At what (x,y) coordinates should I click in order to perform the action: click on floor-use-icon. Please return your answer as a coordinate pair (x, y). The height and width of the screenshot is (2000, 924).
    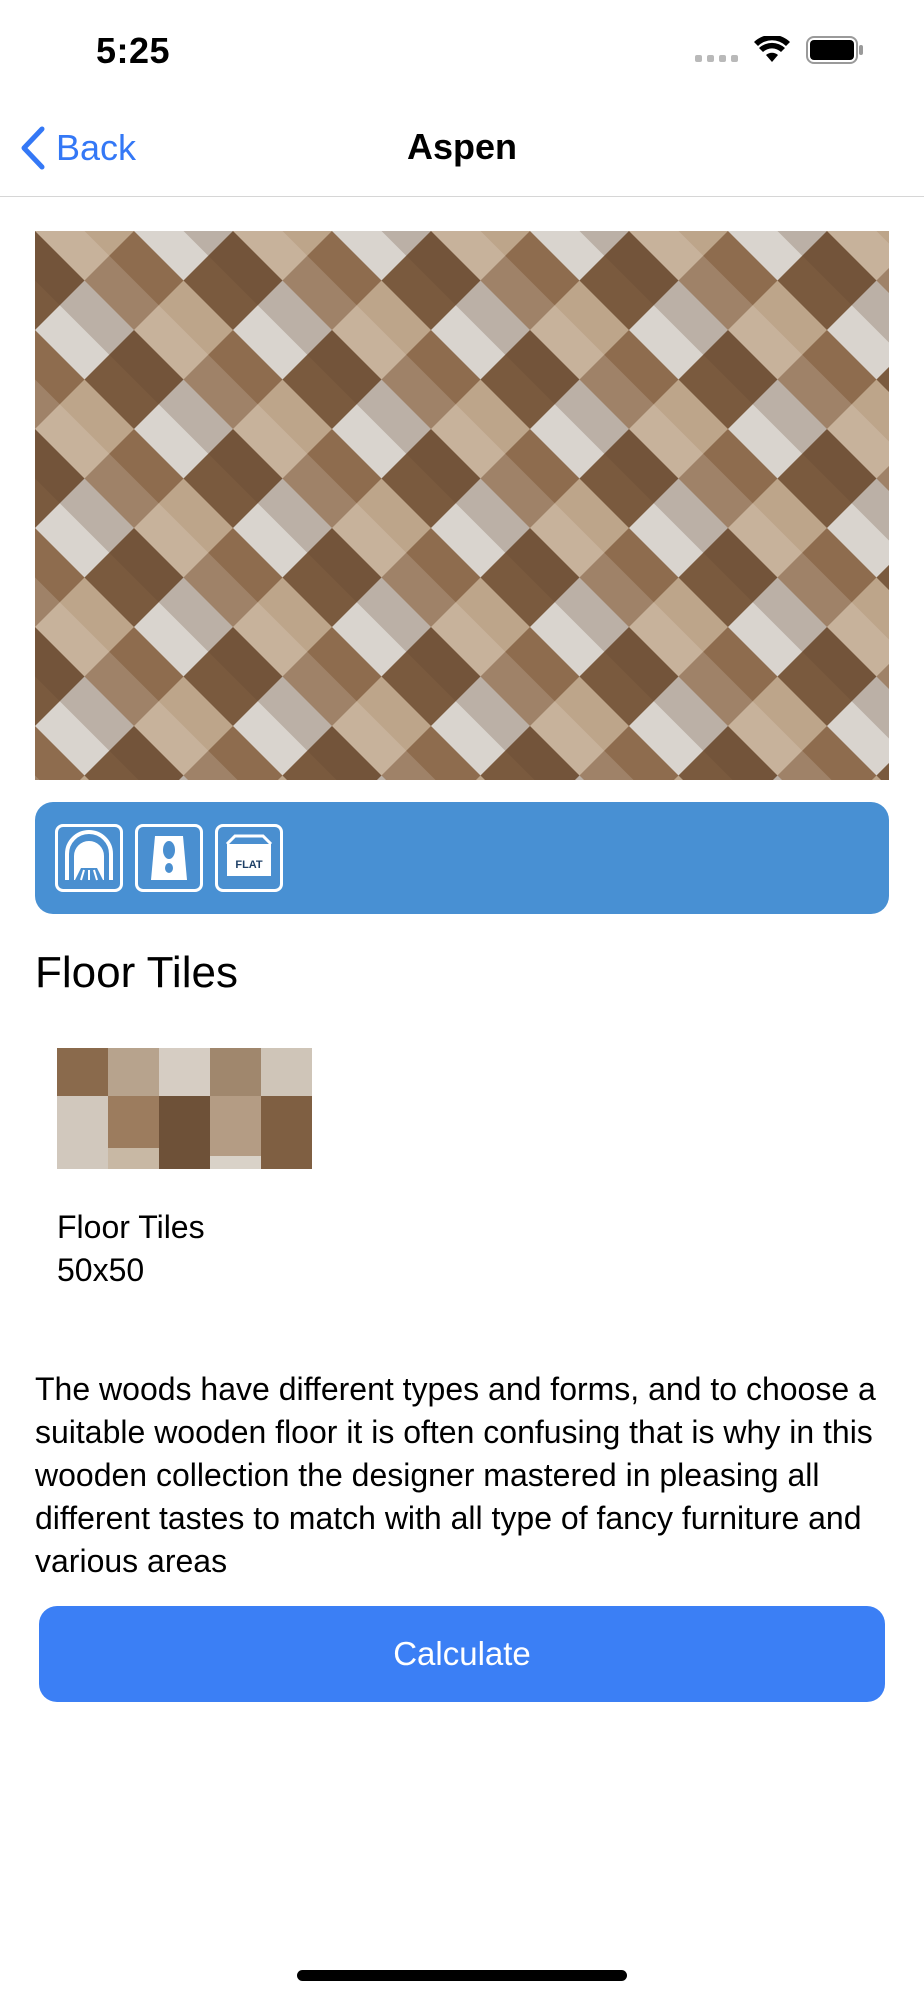
    Looking at the image, I should click on (169, 858).